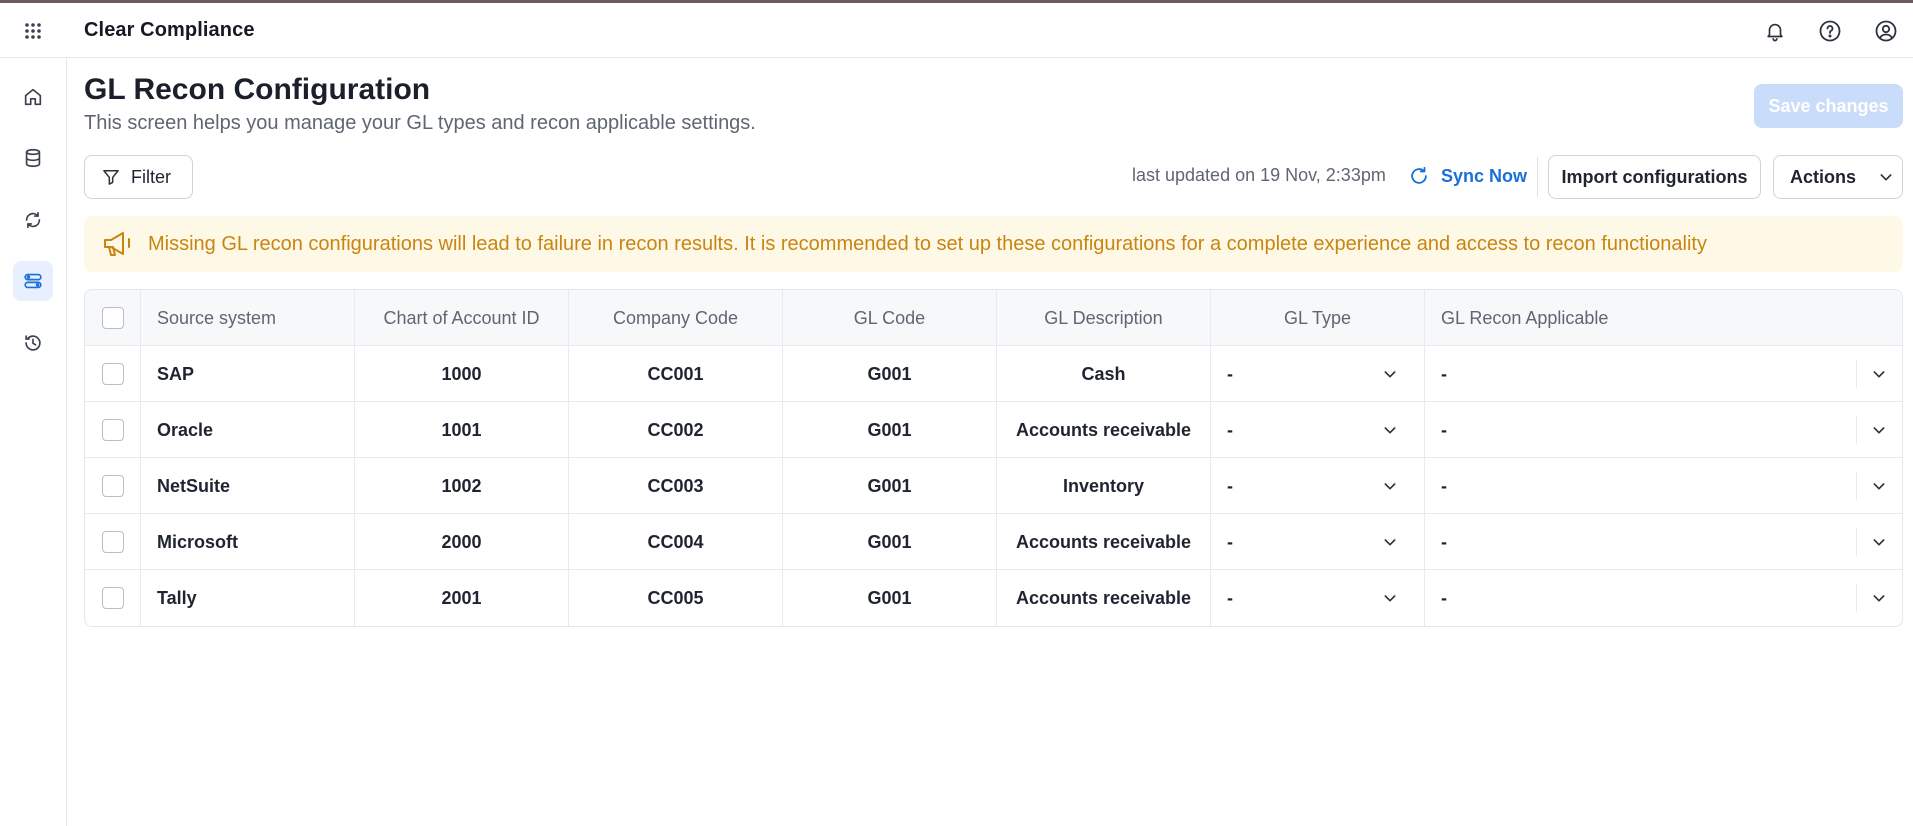 Image resolution: width=1913 pixels, height=826 pixels. I want to click on sidebar-item-data, so click(33, 158).